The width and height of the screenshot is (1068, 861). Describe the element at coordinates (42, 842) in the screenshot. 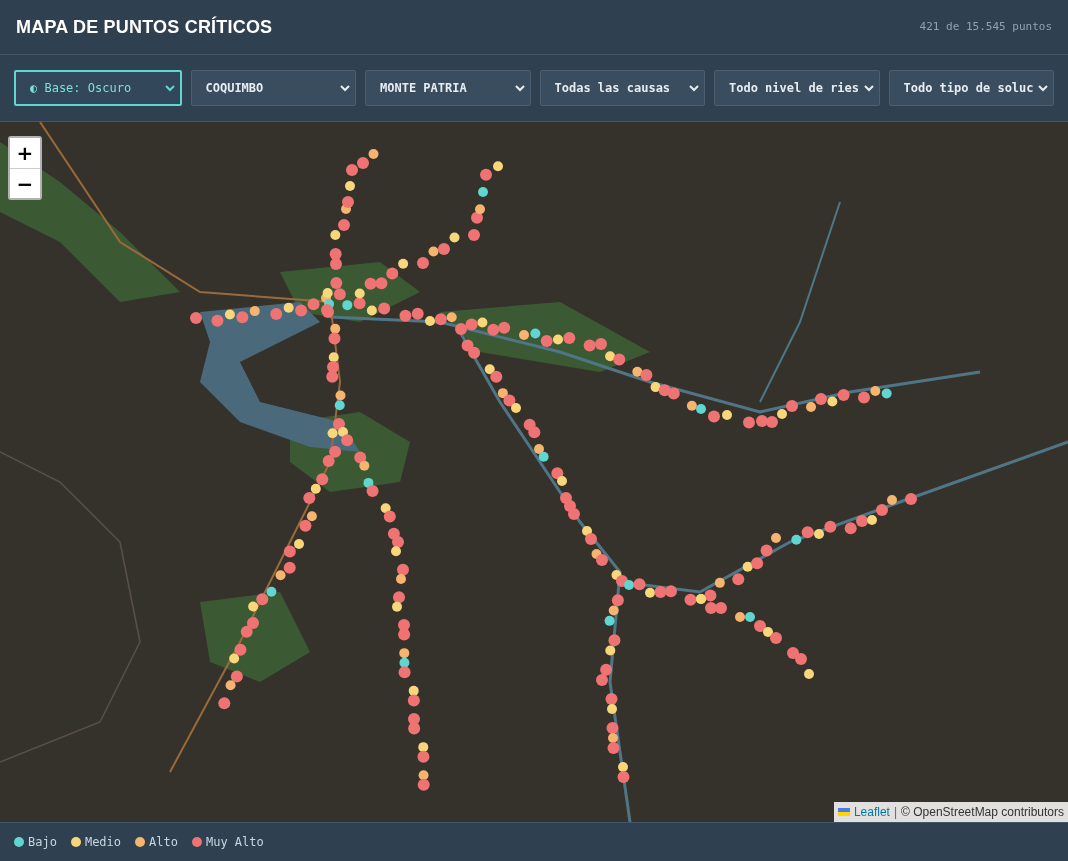

I see `legend-label: Bajo` at that location.